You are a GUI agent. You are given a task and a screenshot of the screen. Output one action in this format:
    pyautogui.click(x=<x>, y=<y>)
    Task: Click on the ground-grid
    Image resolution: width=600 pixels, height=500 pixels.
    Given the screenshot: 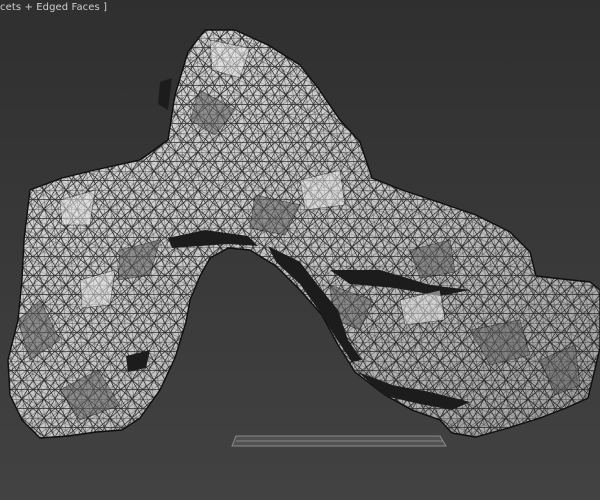 What is the action you would take?
    pyautogui.click(x=339, y=441)
    